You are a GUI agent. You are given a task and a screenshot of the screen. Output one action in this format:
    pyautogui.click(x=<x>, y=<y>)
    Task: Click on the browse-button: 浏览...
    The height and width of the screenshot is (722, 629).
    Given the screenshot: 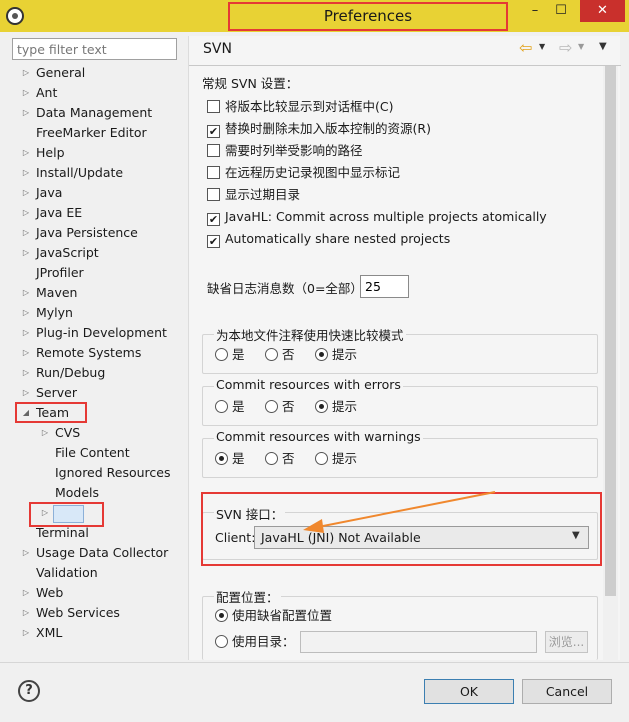 What is the action you would take?
    pyautogui.click(x=566, y=642)
    